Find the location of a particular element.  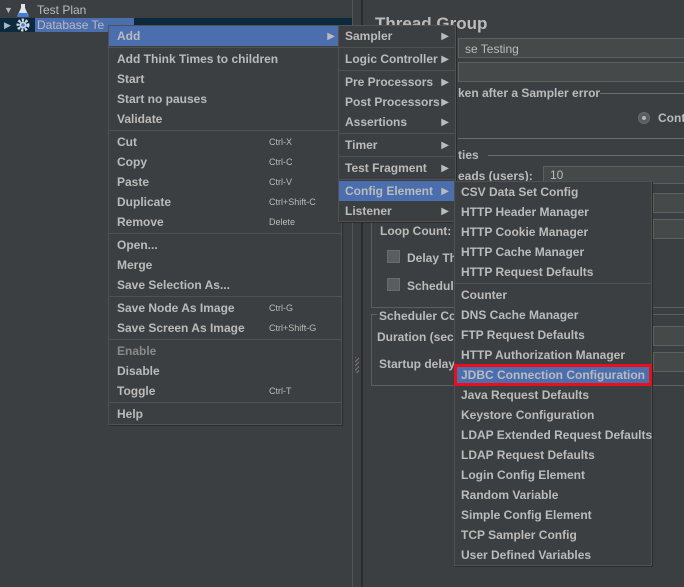

menu-item-cut: Cut Ctrl-X is located at coordinates (225, 142).